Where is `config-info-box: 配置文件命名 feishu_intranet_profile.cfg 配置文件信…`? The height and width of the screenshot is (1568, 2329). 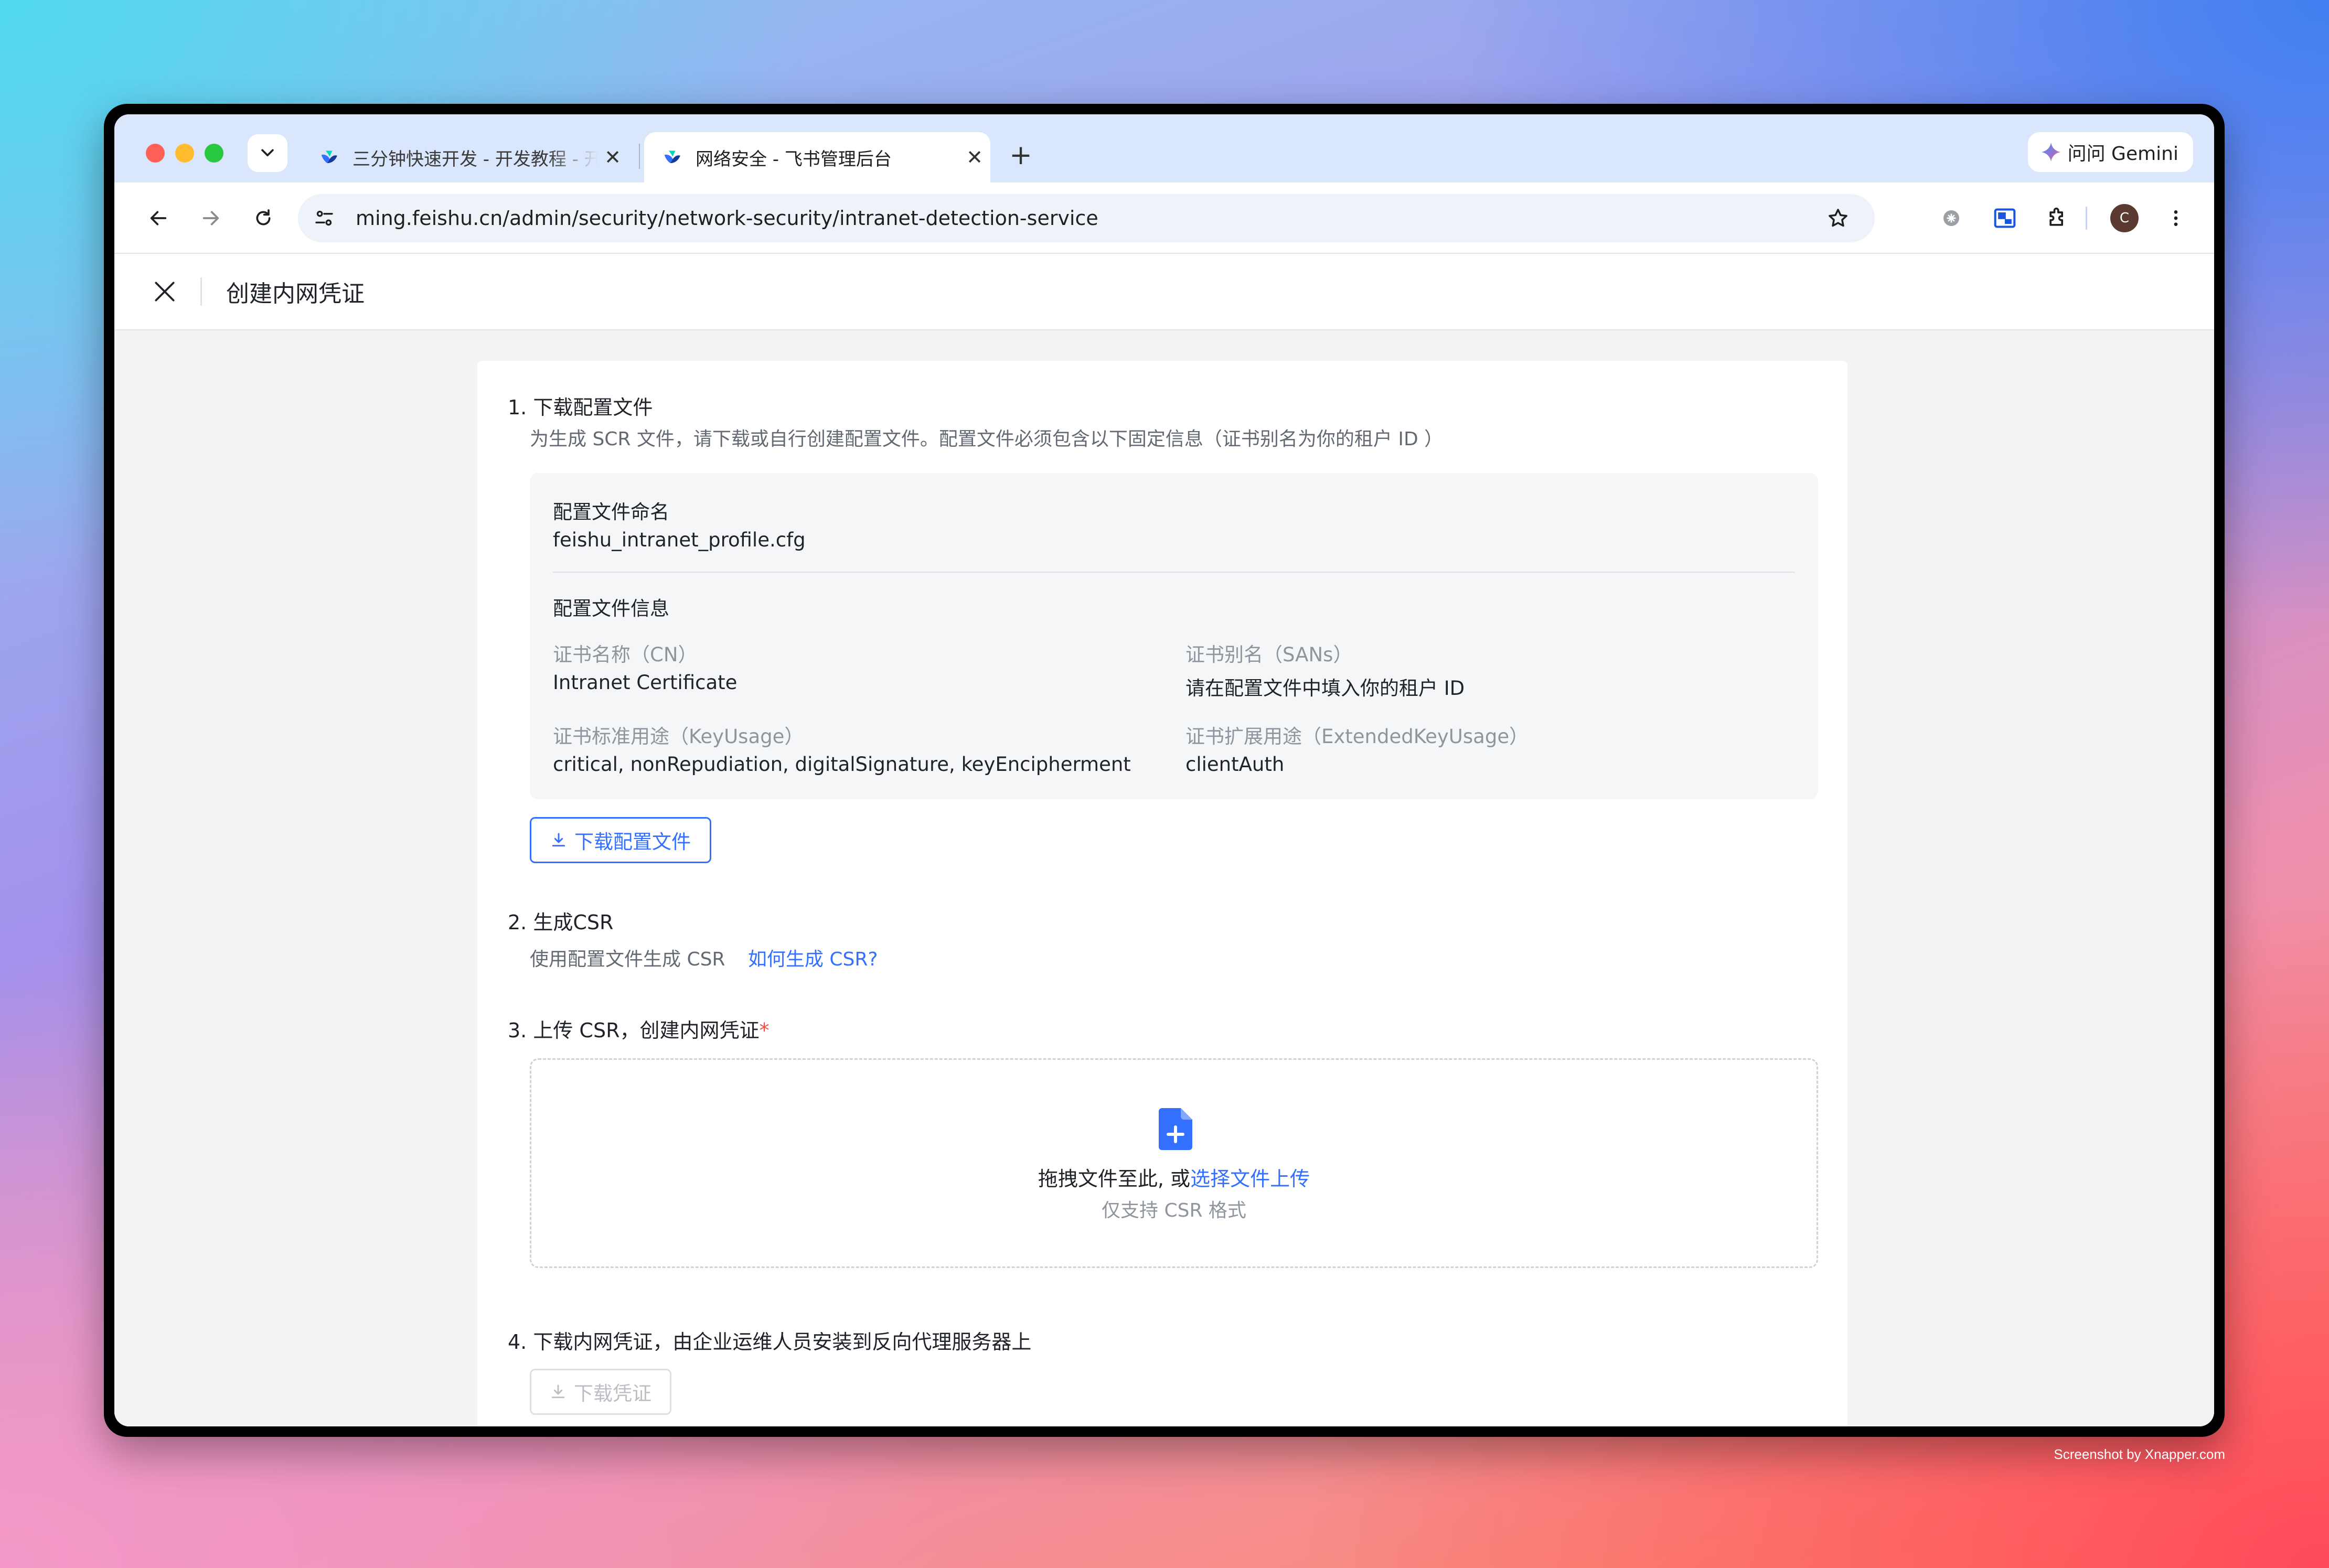
config-info-box: 配置文件命名 feishu_intranet_profile.cfg 配置文件信… is located at coordinates (1174, 636).